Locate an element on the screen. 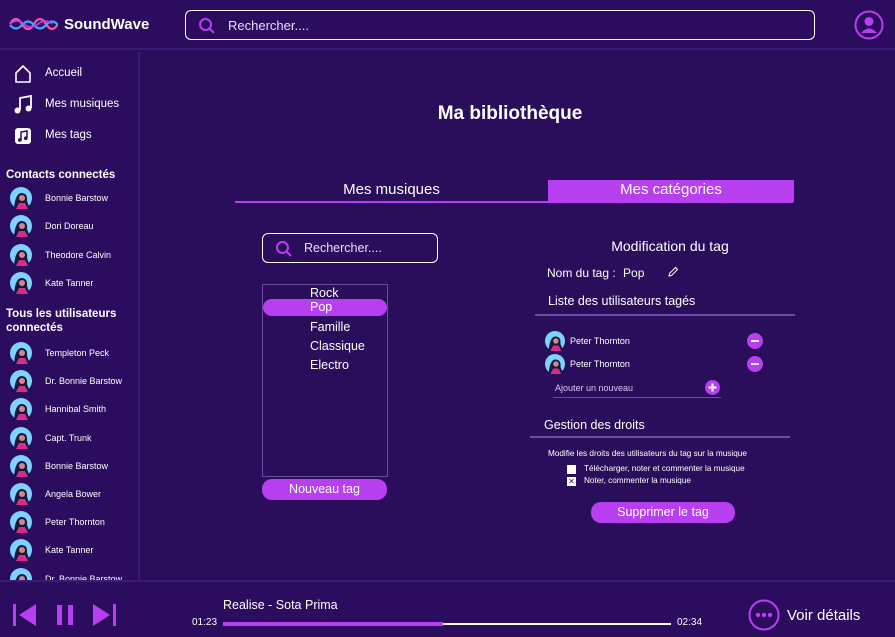 The height and width of the screenshot is (637, 895). divider is located at coordinates (660, 437).